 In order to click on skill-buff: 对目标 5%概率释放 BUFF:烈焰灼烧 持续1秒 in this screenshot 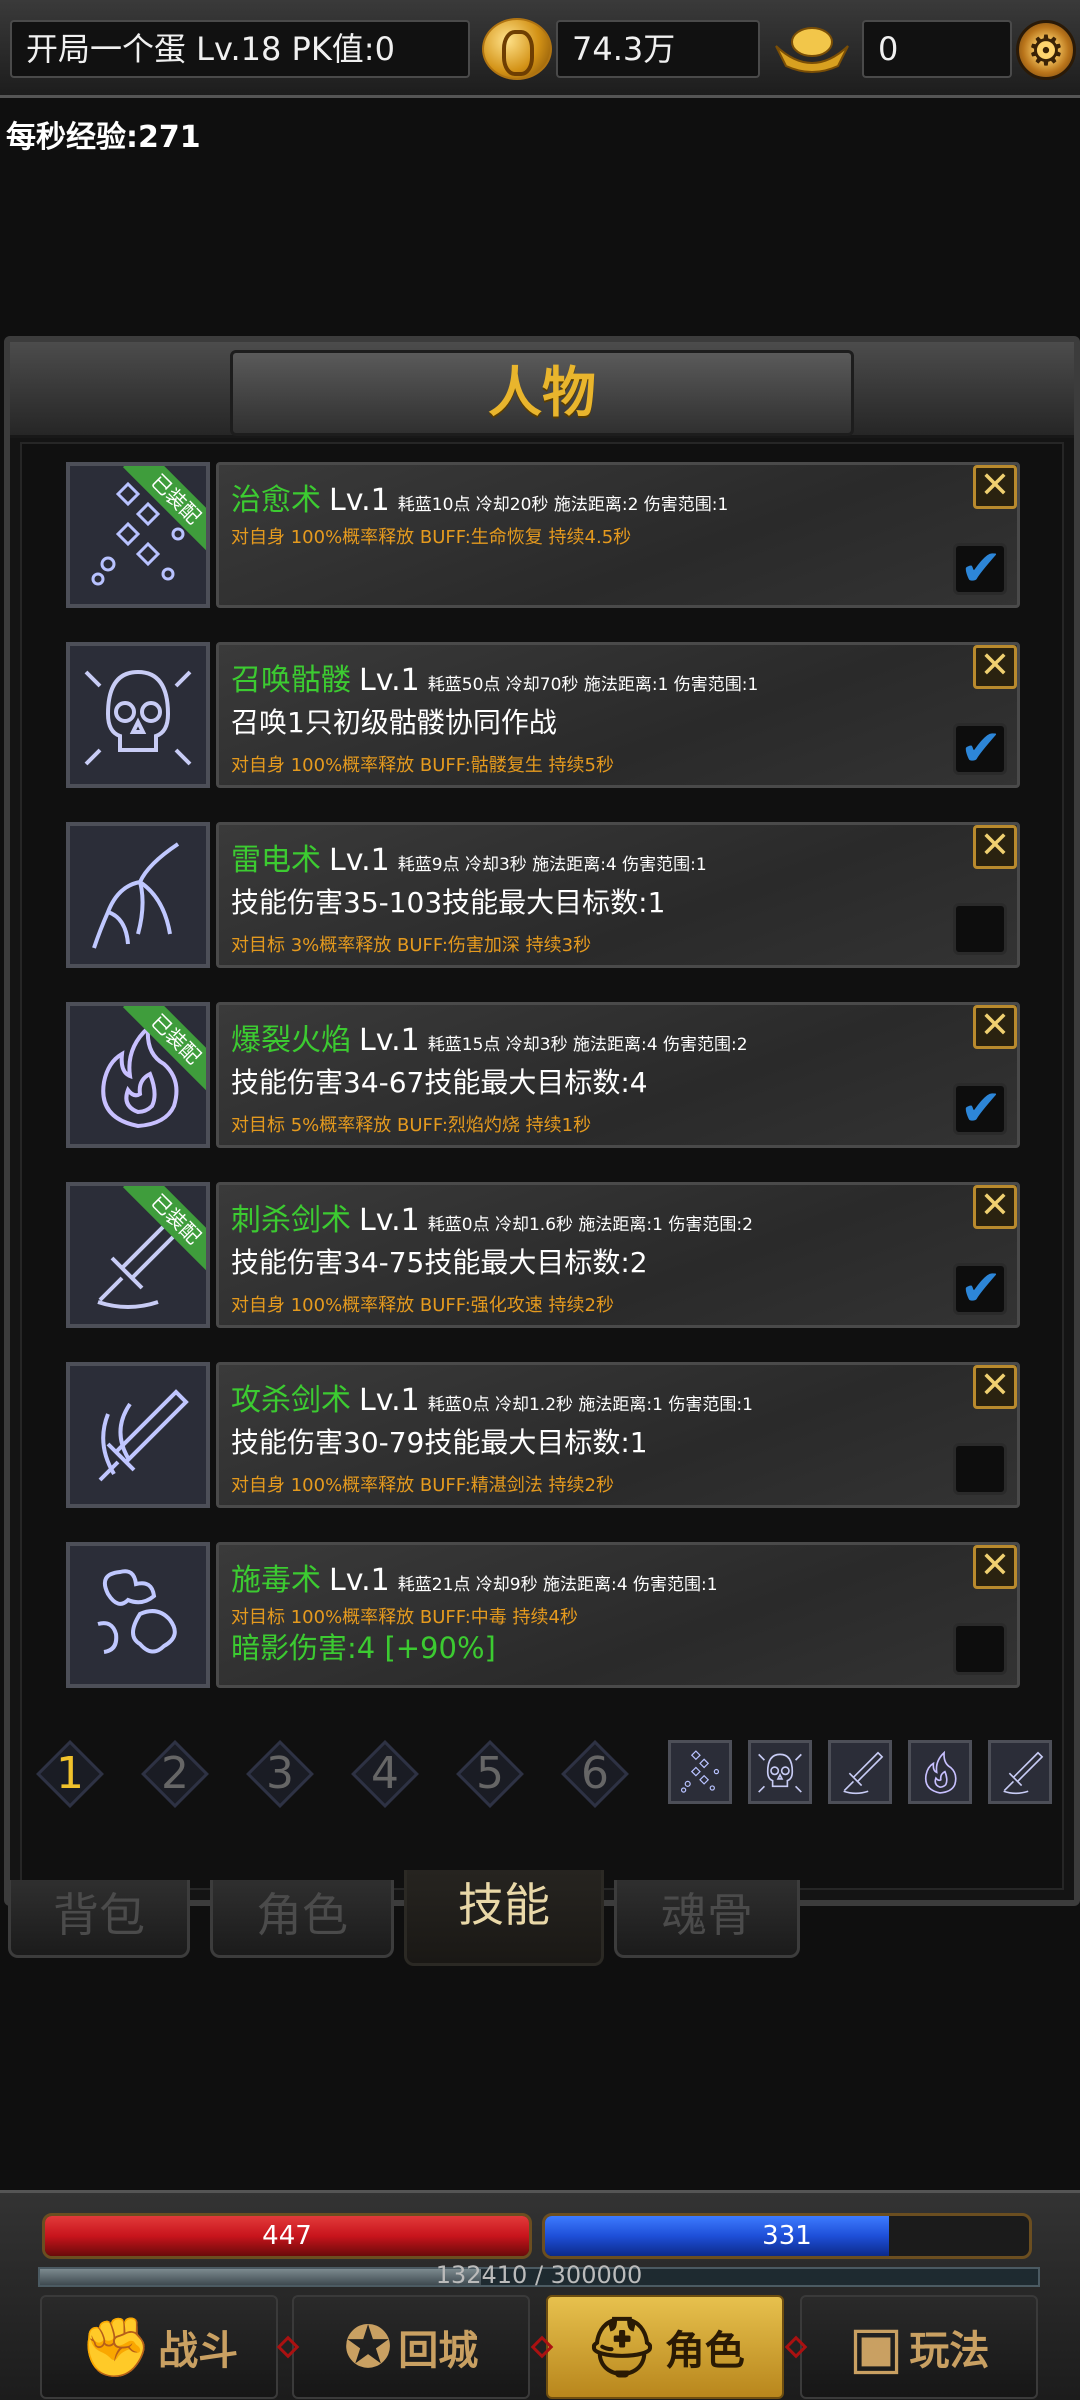, I will do `click(411, 1125)`.